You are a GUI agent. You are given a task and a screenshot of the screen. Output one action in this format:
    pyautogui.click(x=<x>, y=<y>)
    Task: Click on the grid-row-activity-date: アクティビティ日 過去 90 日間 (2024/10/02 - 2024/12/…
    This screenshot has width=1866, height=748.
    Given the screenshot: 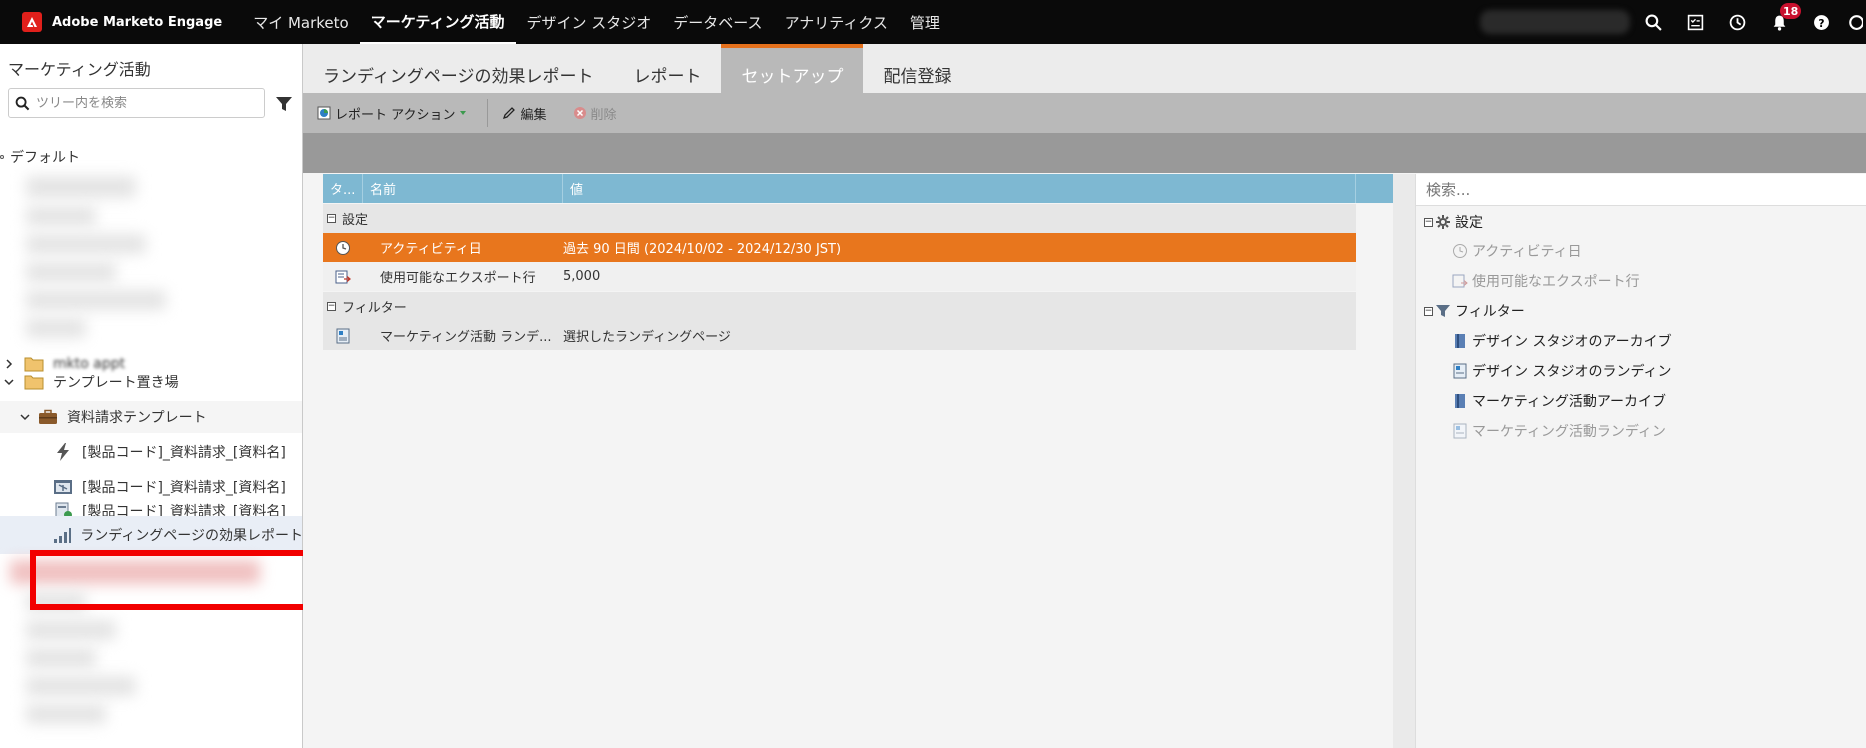 What is the action you would take?
    pyautogui.click(x=839, y=247)
    